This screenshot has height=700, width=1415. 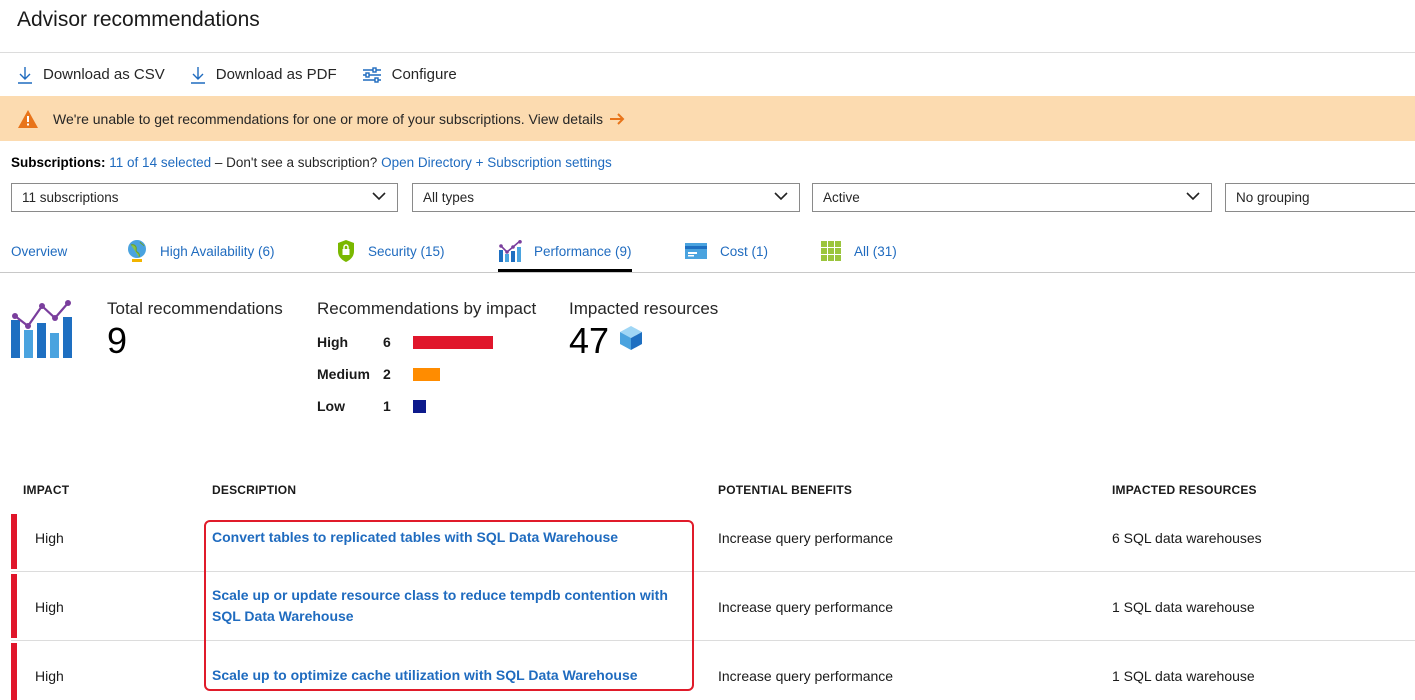 I want to click on sliders-icon, so click(x=371, y=74).